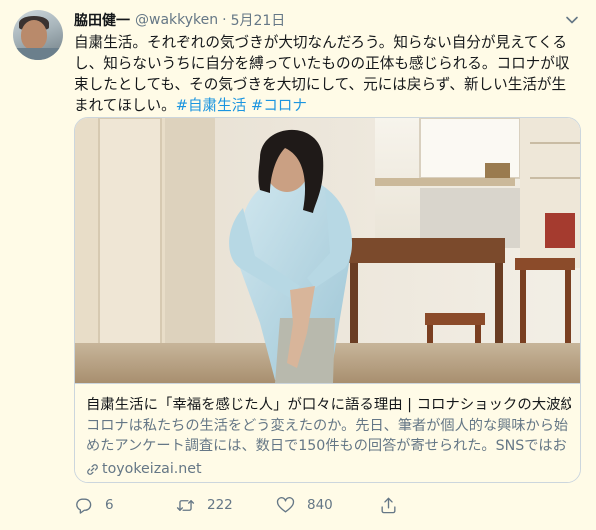 Image resolution: width=596 pixels, height=530 pixels. What do you see at coordinates (92, 469) in the screenshot?
I see `link-icon` at bounding box center [92, 469].